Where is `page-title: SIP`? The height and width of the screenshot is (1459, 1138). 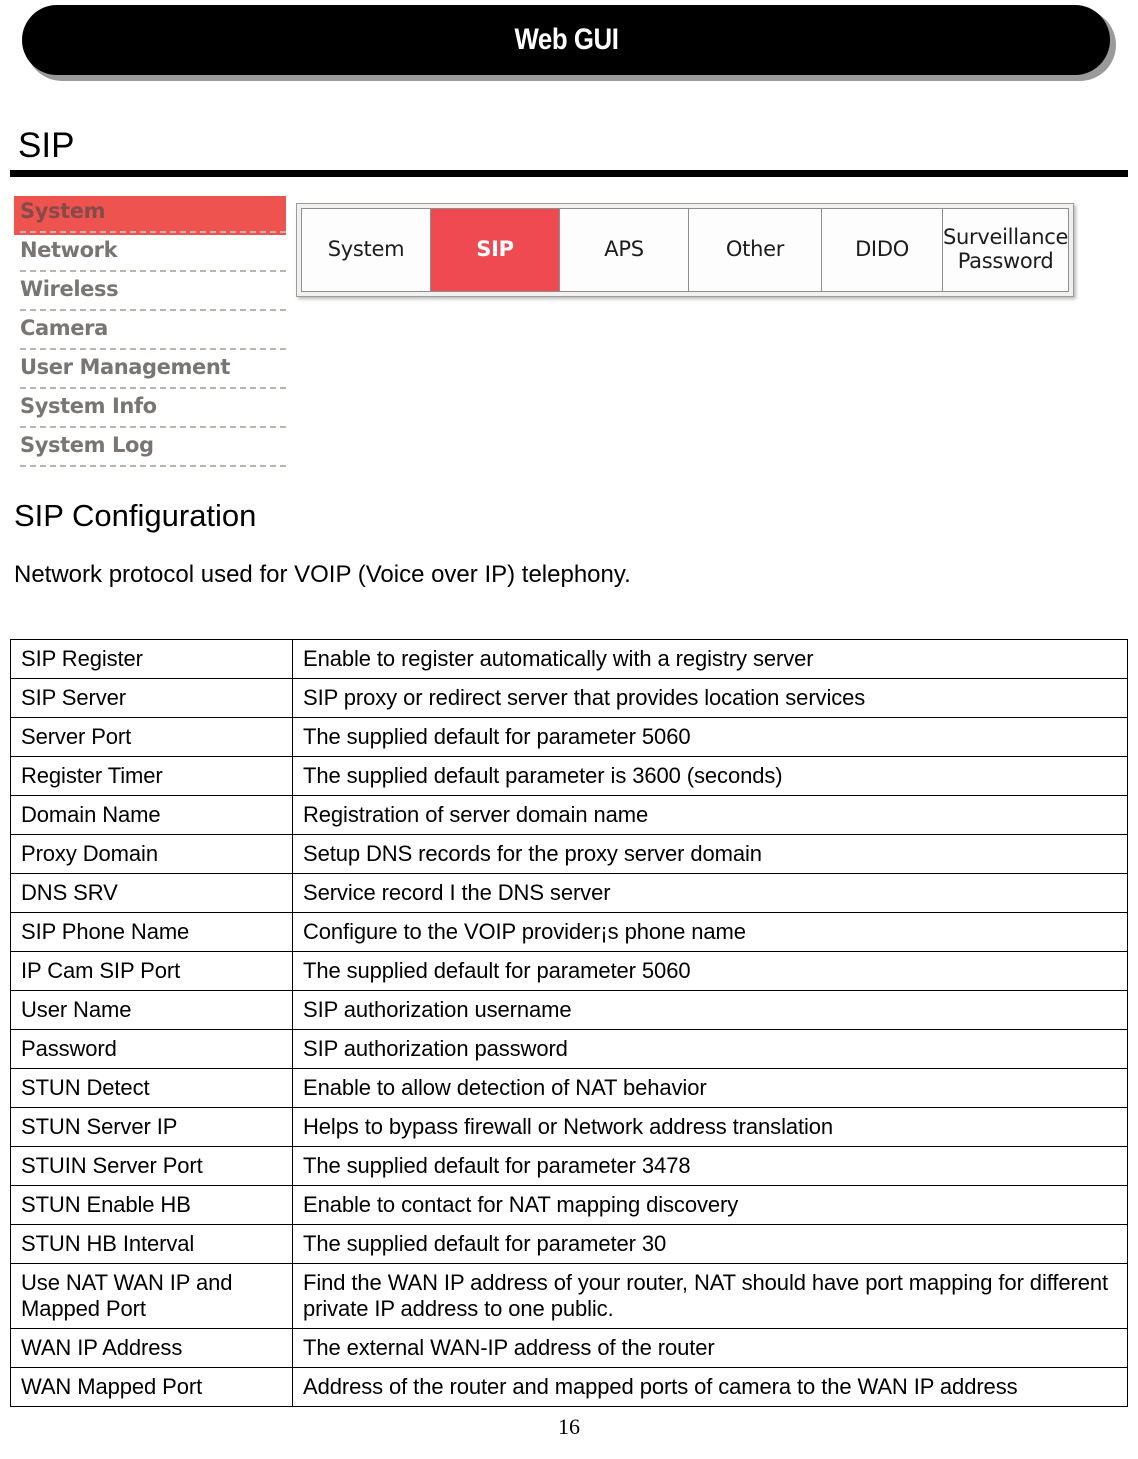
page-title: SIP is located at coordinates (46, 145).